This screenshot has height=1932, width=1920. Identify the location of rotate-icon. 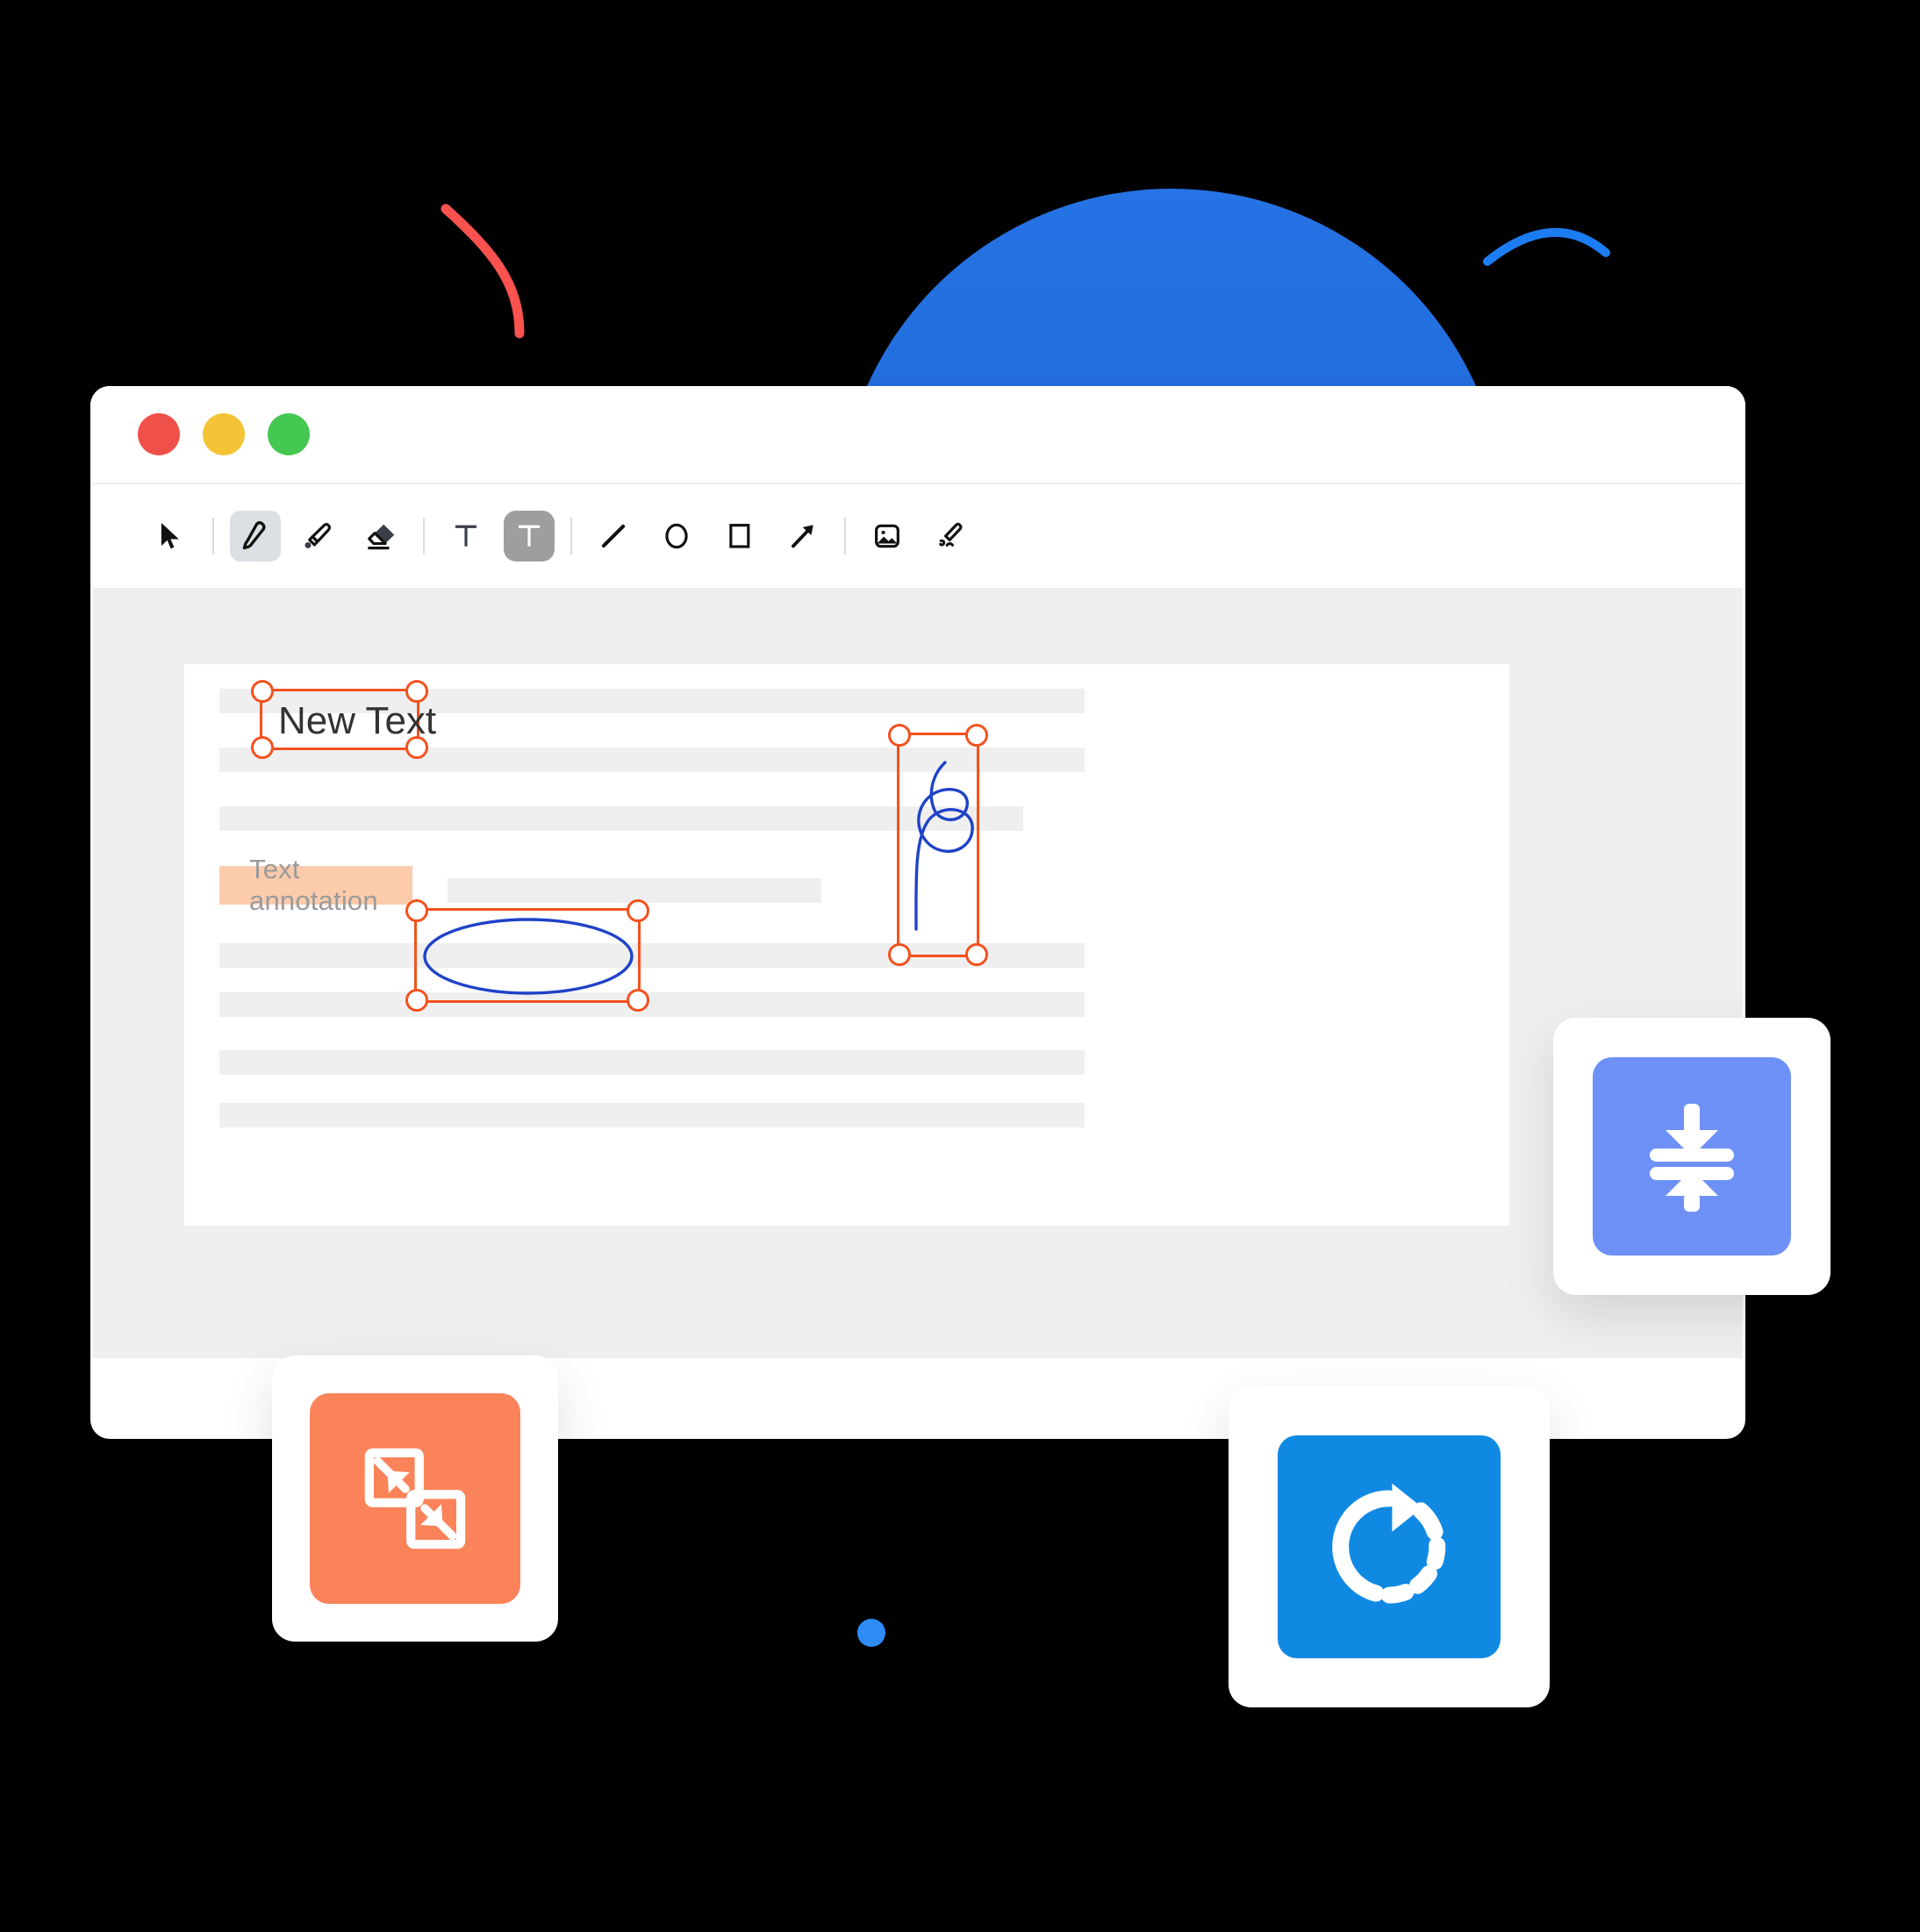
(1389, 1546).